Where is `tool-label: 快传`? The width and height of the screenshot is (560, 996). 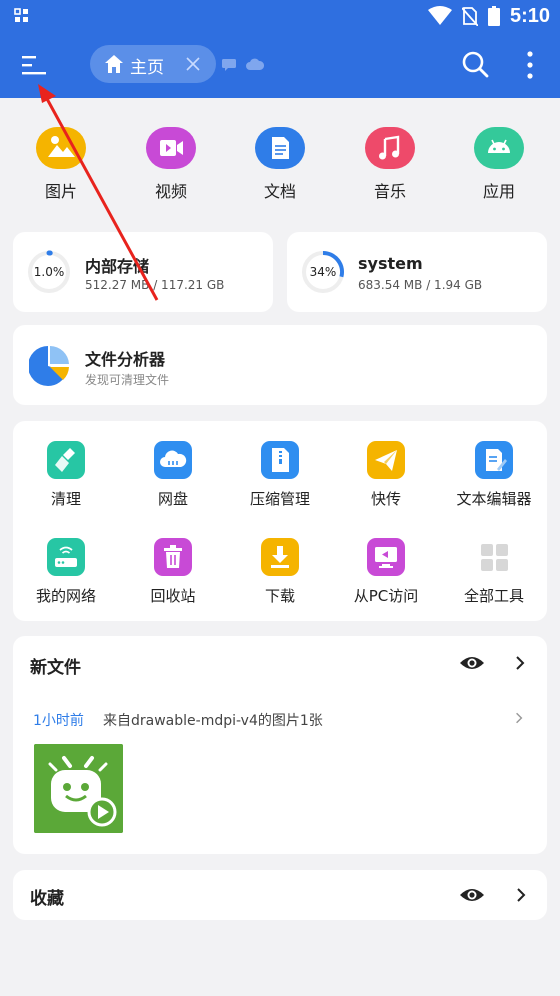
tool-label: 快传 is located at coordinates (385, 499).